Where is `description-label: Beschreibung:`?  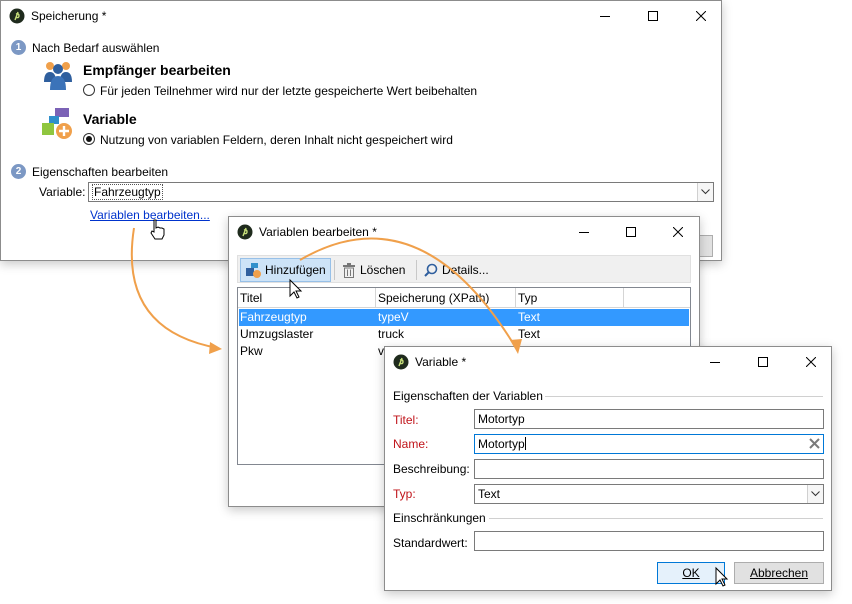 description-label: Beschreibung: is located at coordinates (431, 469).